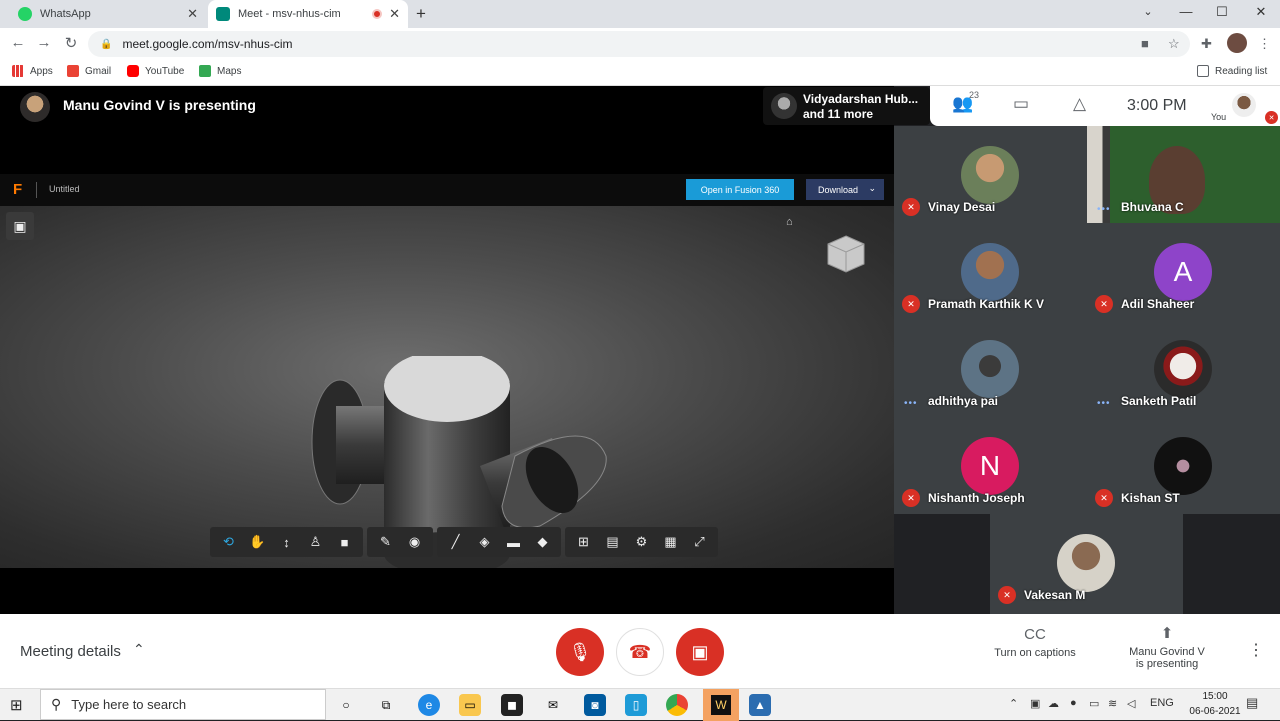  What do you see at coordinates (18, 189) in the screenshot?
I see `fusion-logo: F` at bounding box center [18, 189].